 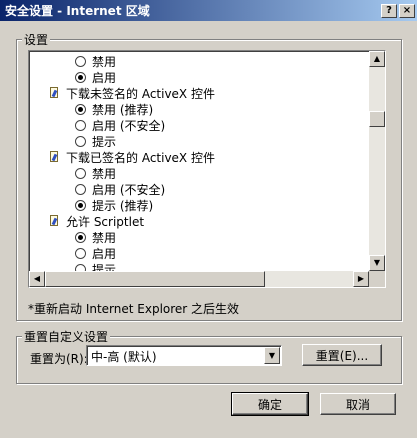 I want to click on setting-category: 下载已签名的 ActiveX 控件, so click(x=132, y=157).